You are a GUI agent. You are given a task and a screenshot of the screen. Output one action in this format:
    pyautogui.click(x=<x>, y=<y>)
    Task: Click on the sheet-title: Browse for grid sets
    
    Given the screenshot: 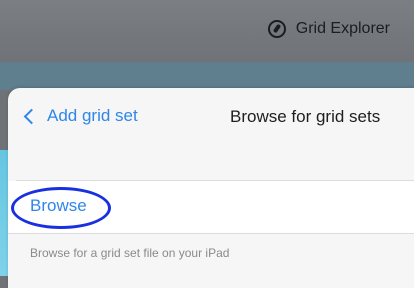 What is the action you would take?
    pyautogui.click(x=305, y=116)
    